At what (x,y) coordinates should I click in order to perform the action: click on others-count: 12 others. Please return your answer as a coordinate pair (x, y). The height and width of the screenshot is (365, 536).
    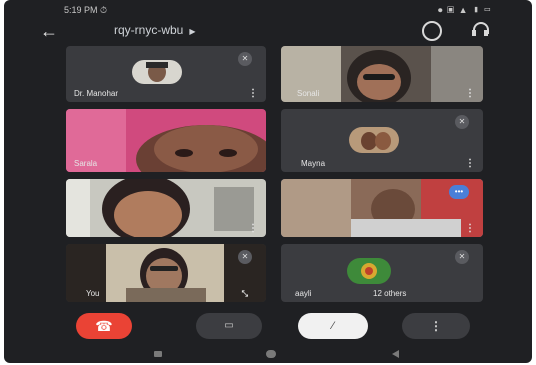
    Looking at the image, I should click on (390, 293).